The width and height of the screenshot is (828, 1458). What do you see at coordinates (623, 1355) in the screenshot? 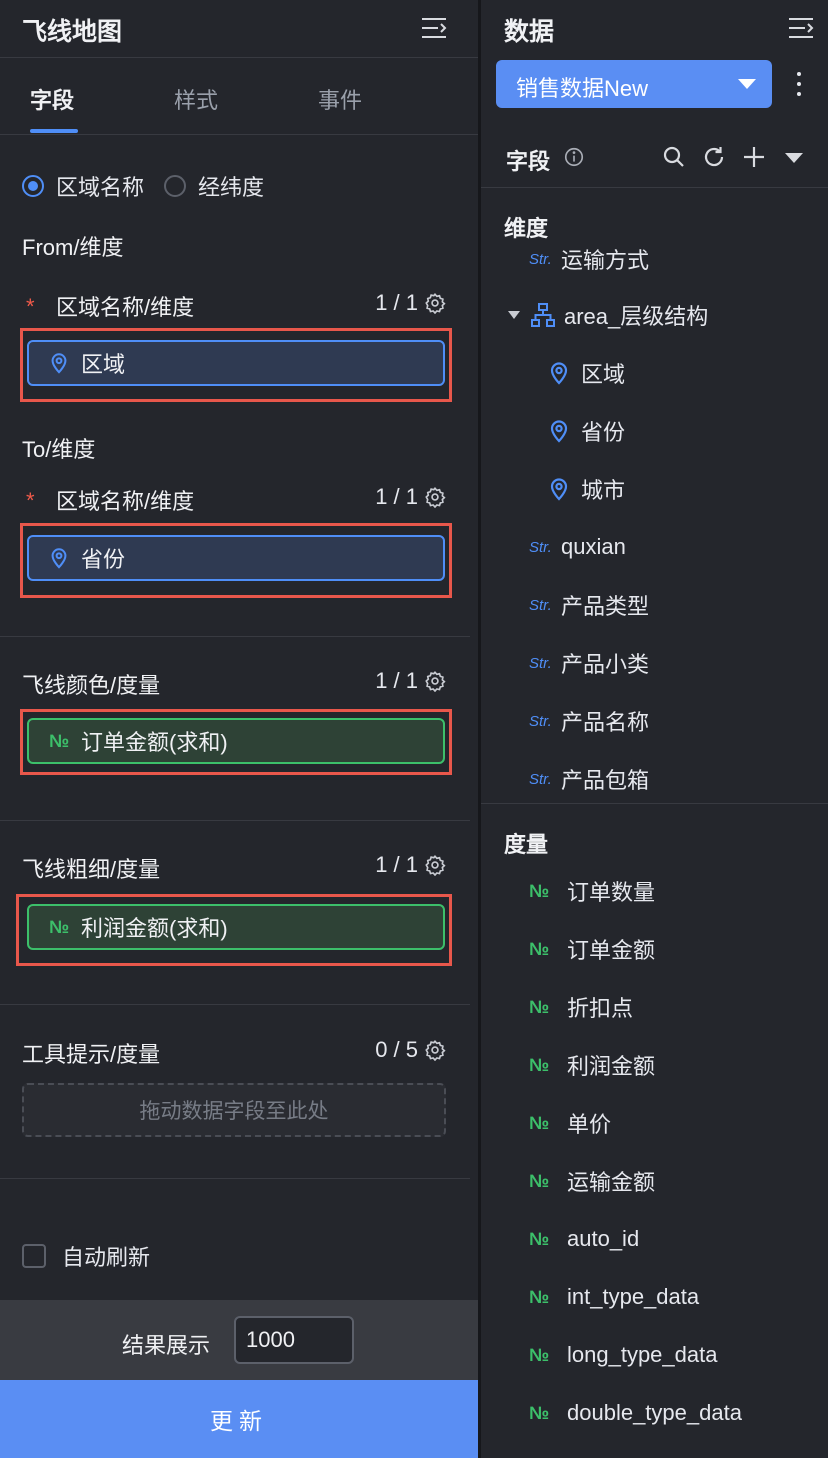
I see `list-item: № long_type_data` at bounding box center [623, 1355].